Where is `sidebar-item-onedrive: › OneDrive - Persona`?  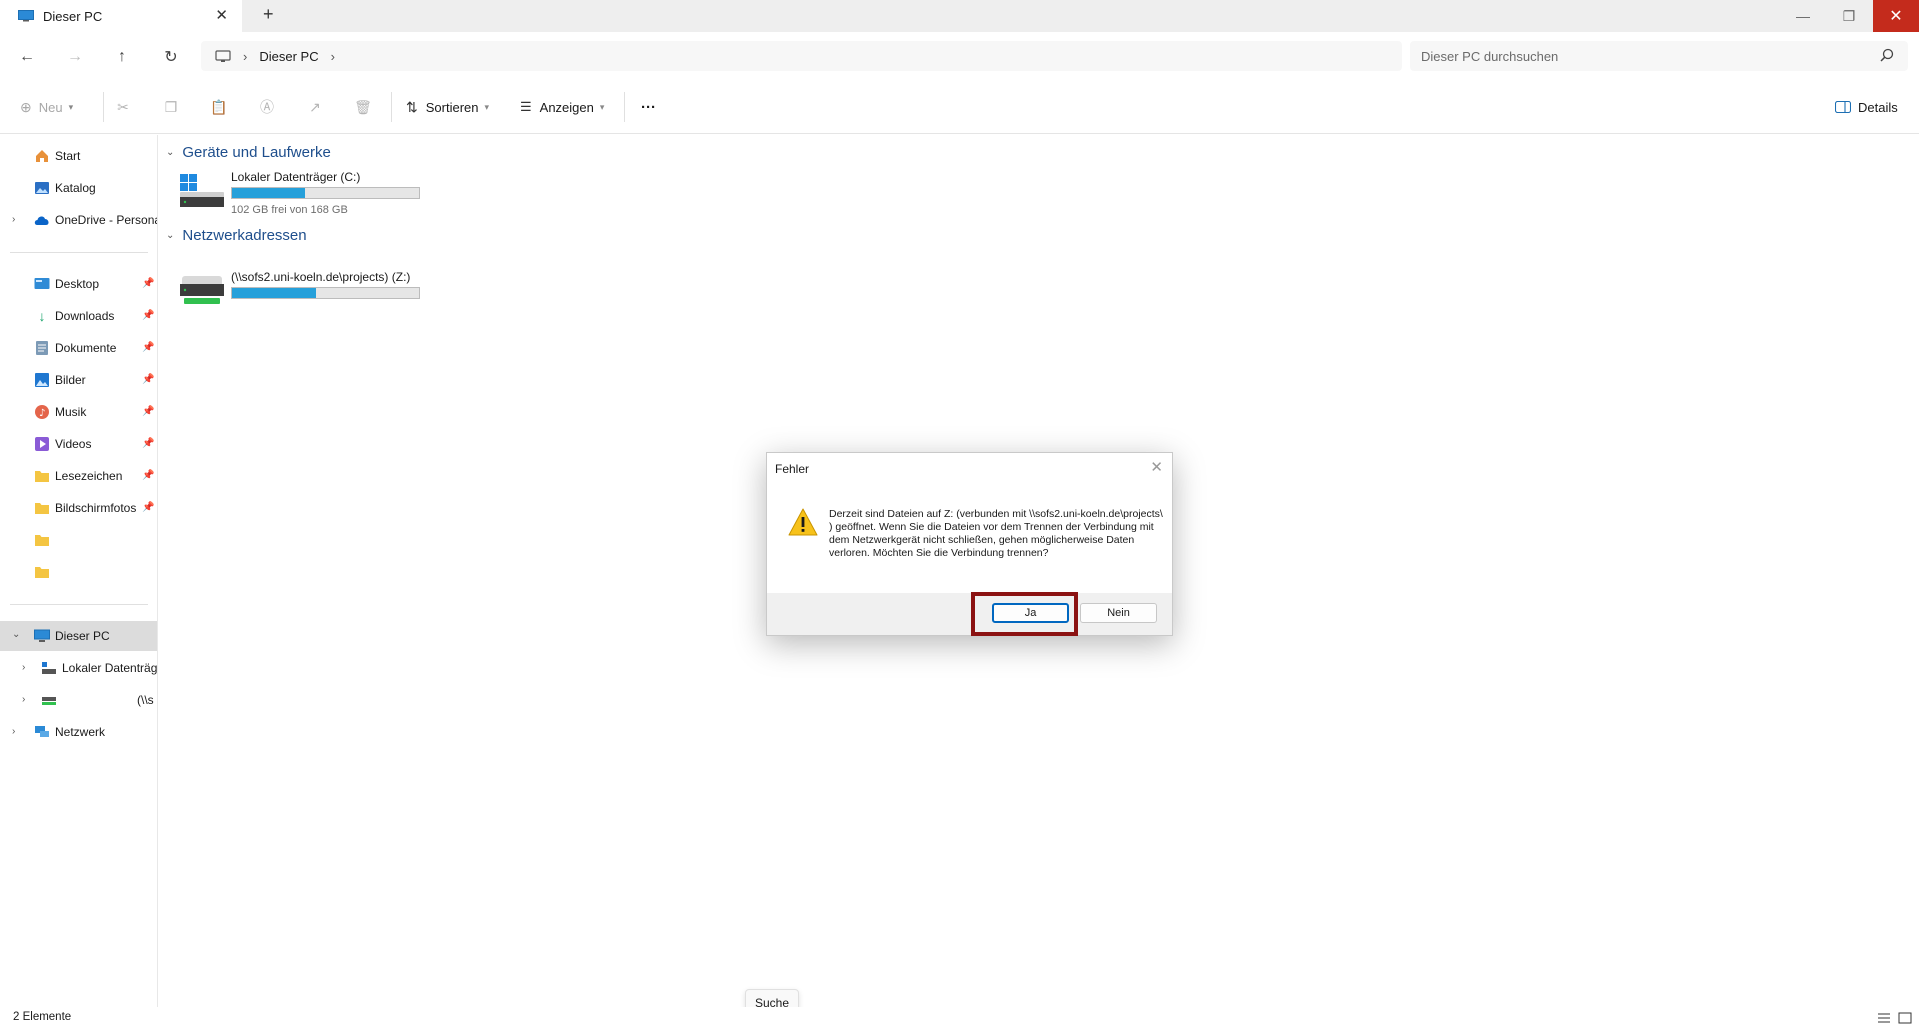
sidebar-item-onedrive: › OneDrive - Persona is located at coordinates (78, 220).